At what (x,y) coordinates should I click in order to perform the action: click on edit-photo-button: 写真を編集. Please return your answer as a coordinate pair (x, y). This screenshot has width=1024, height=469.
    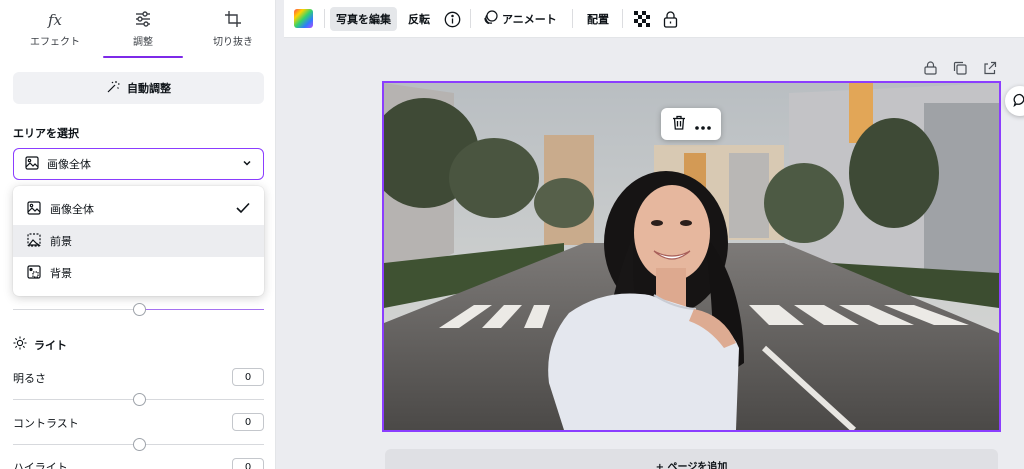
    Looking at the image, I should click on (363, 19).